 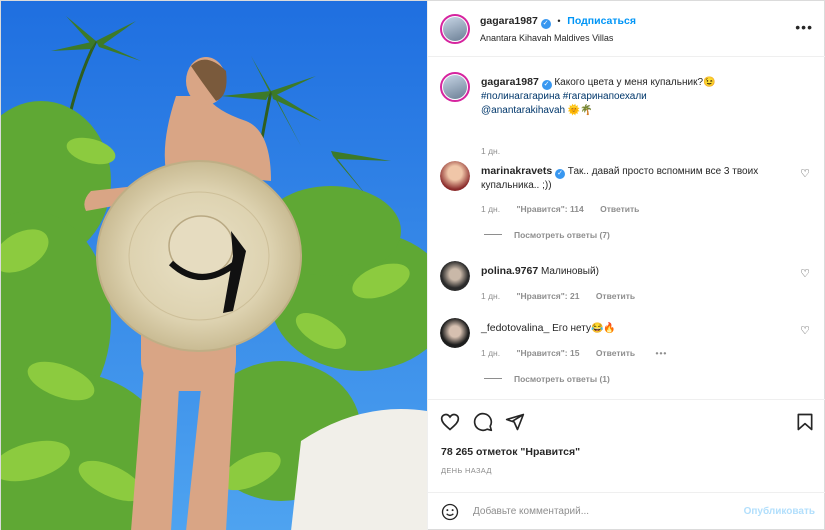 I want to click on publish-button: Опубликовать, so click(x=779, y=511).